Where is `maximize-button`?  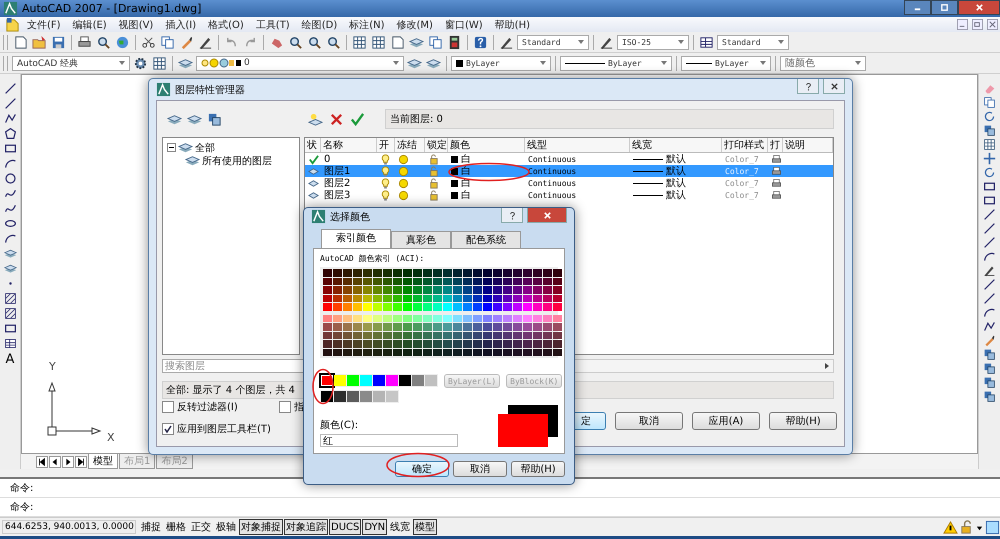
maximize-button is located at coordinates (944, 7).